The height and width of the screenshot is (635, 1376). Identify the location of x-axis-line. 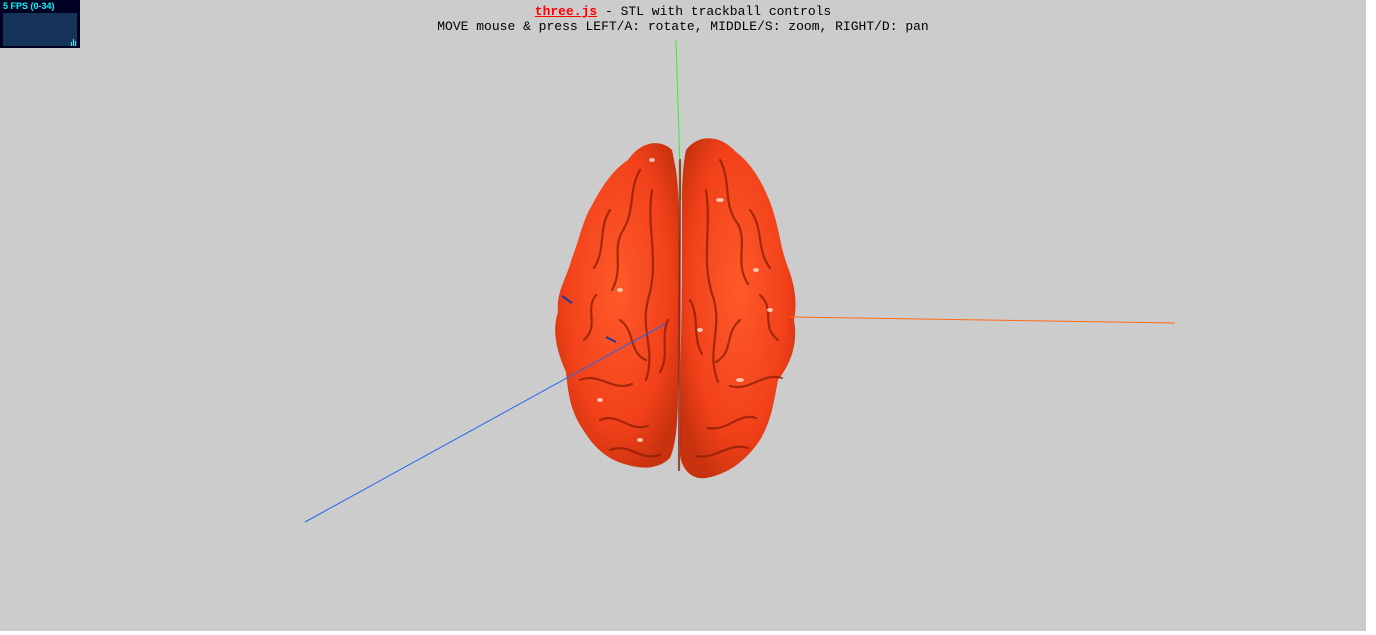
(982, 320).